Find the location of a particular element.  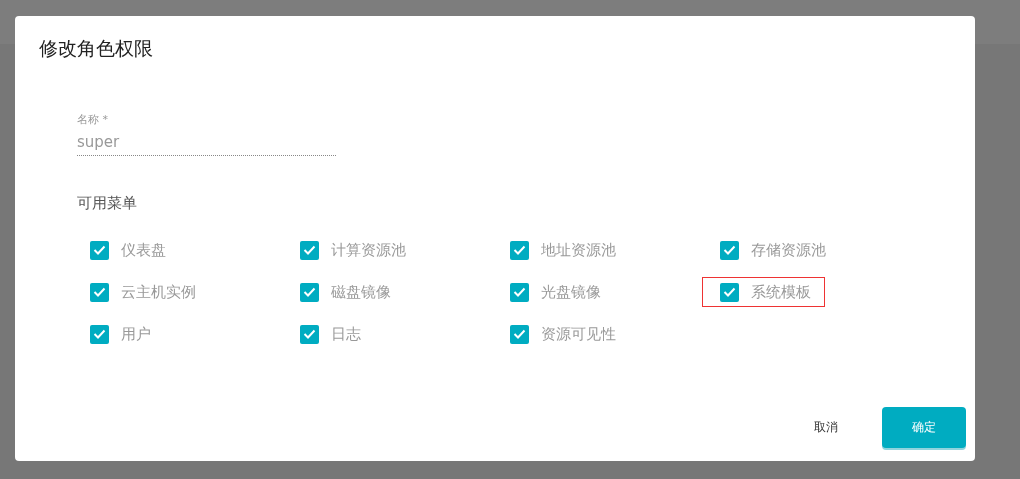

checkbox-label: 日志 is located at coordinates (346, 334).